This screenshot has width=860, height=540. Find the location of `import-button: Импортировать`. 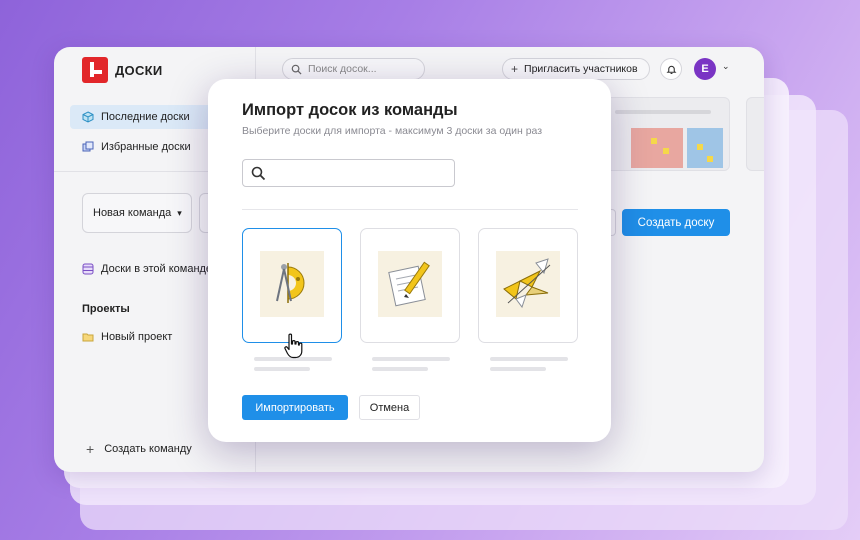

import-button: Импортировать is located at coordinates (295, 407).